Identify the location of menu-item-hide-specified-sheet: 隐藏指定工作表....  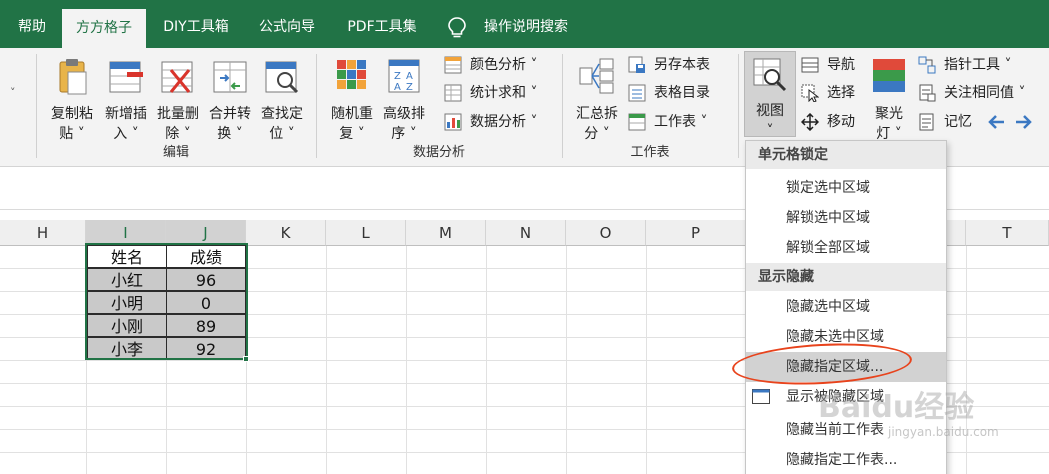
(846, 459).